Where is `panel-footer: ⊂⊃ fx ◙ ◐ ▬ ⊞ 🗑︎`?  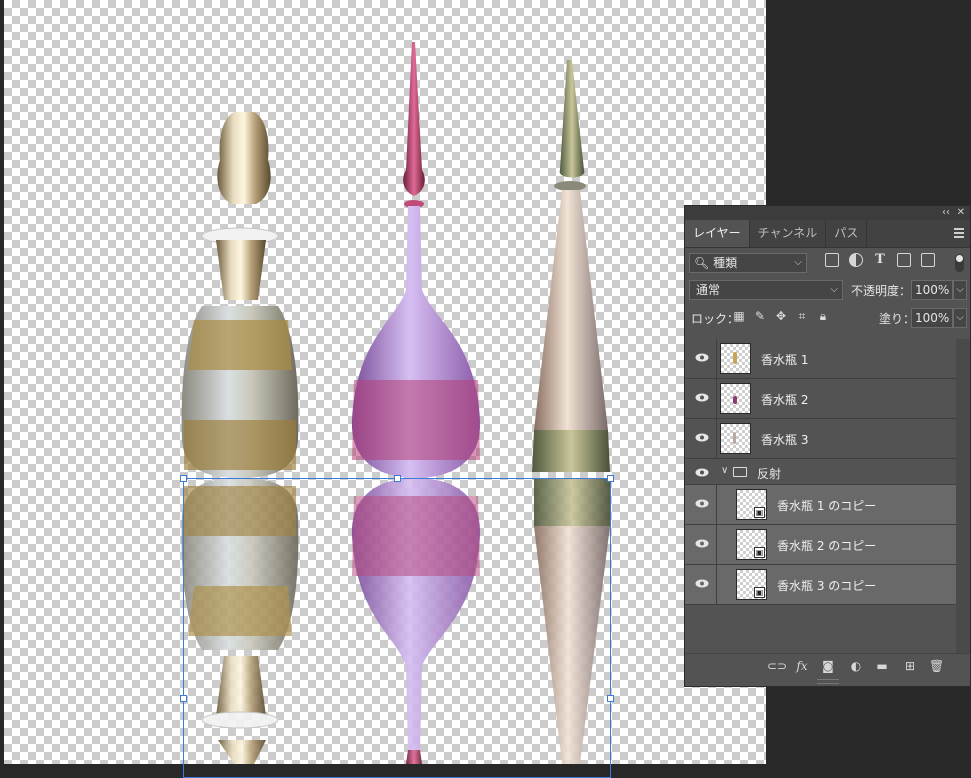
panel-footer: ⊂⊃ fx ◙ ◐ ▬ ⊞ 🗑︎ is located at coordinates (827, 665).